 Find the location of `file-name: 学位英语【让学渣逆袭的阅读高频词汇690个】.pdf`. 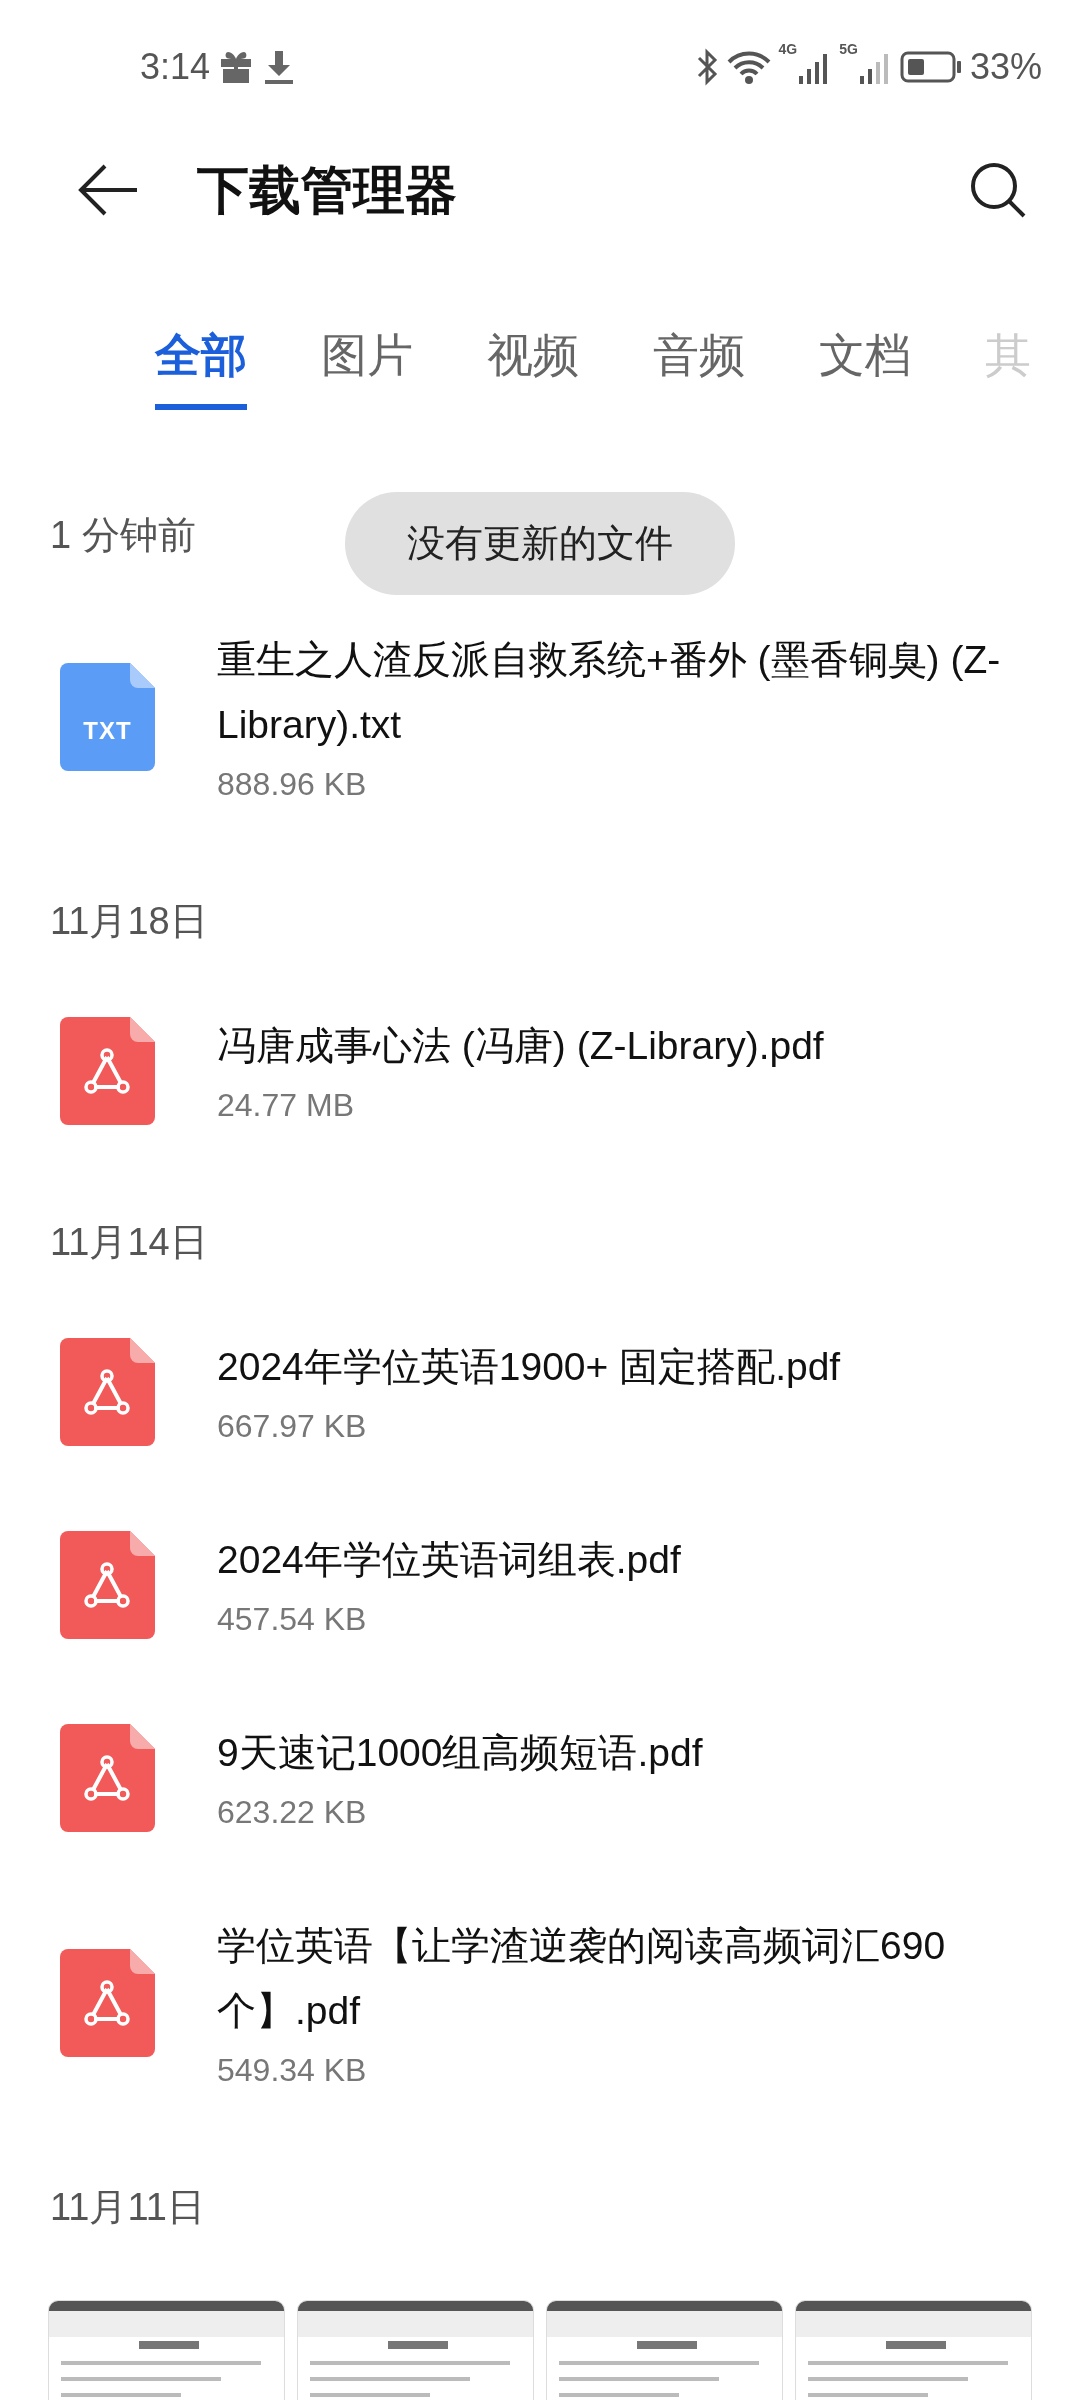

file-name: 学位英语【让学渣逆袭的阅读高频词汇690个】.pdf is located at coordinates (618, 1978).